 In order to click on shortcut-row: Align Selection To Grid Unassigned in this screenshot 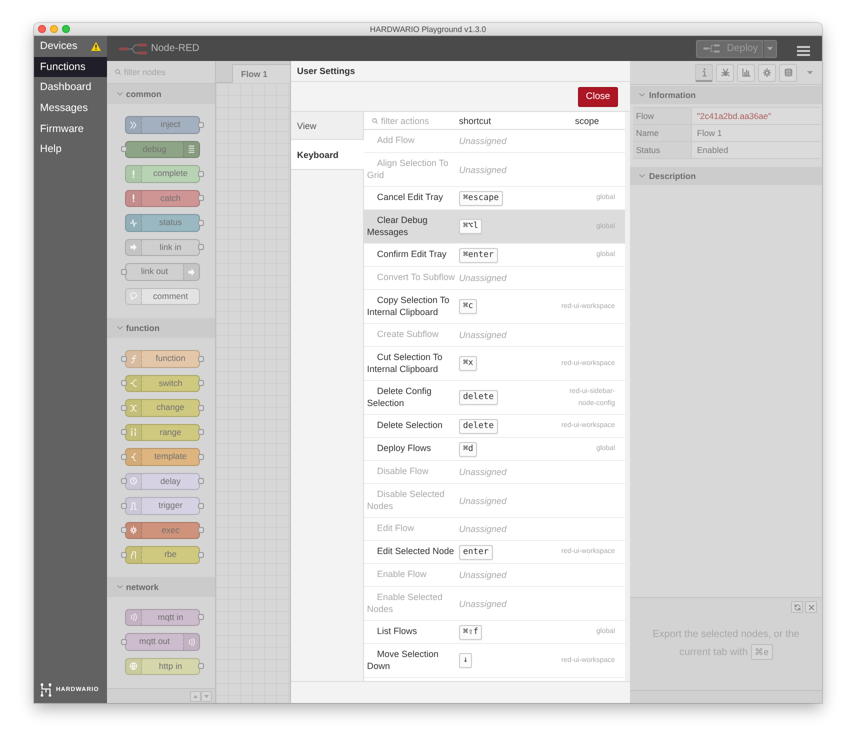, I will do `click(494, 170)`.